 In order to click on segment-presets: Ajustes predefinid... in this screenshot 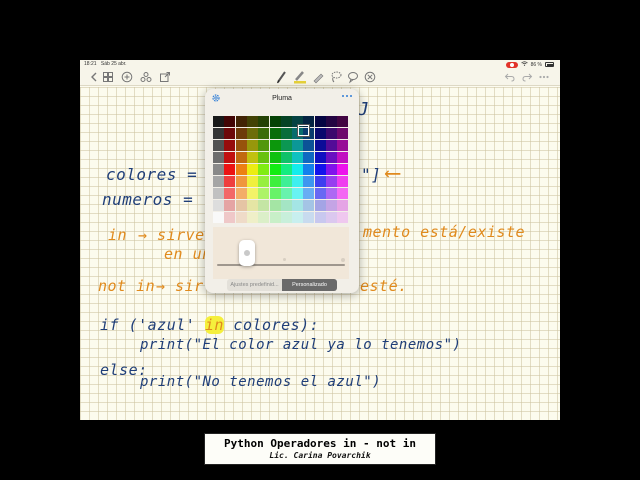, I will do `click(254, 285)`.